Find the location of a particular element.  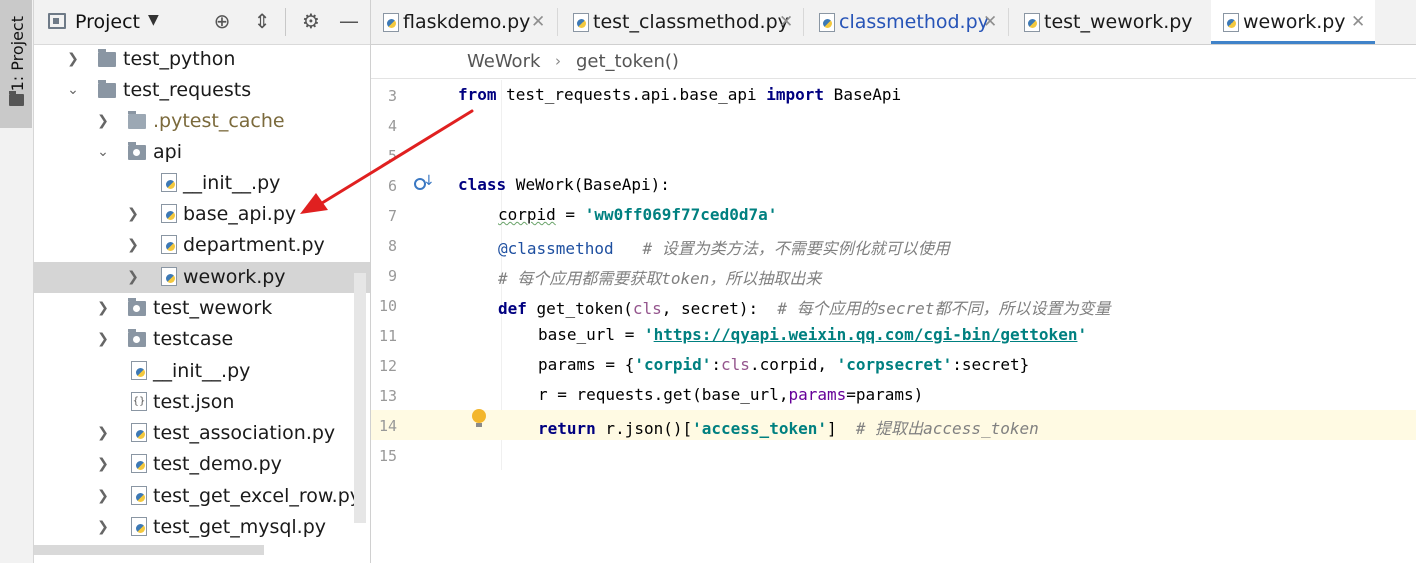

tree-item-testcase: ❯ testcase is located at coordinates (202, 339).